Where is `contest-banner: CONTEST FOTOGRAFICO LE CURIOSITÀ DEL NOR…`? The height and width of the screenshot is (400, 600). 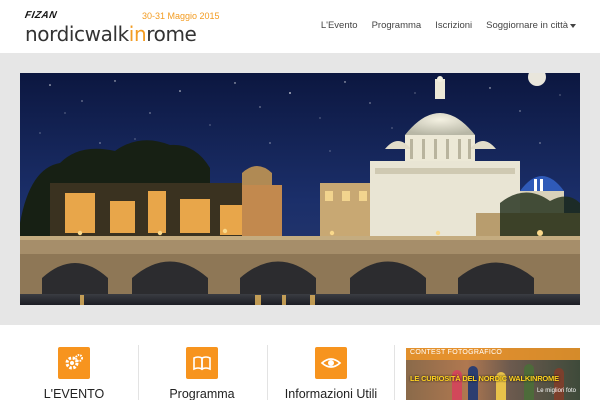
contest-banner: CONTEST FOTOGRAFICO LE CURIOSITÀ DEL NOR… is located at coordinates (493, 374).